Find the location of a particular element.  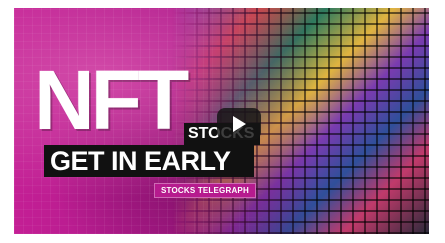

source-badge: STOCKS TELEGRAPH is located at coordinates (205, 190).